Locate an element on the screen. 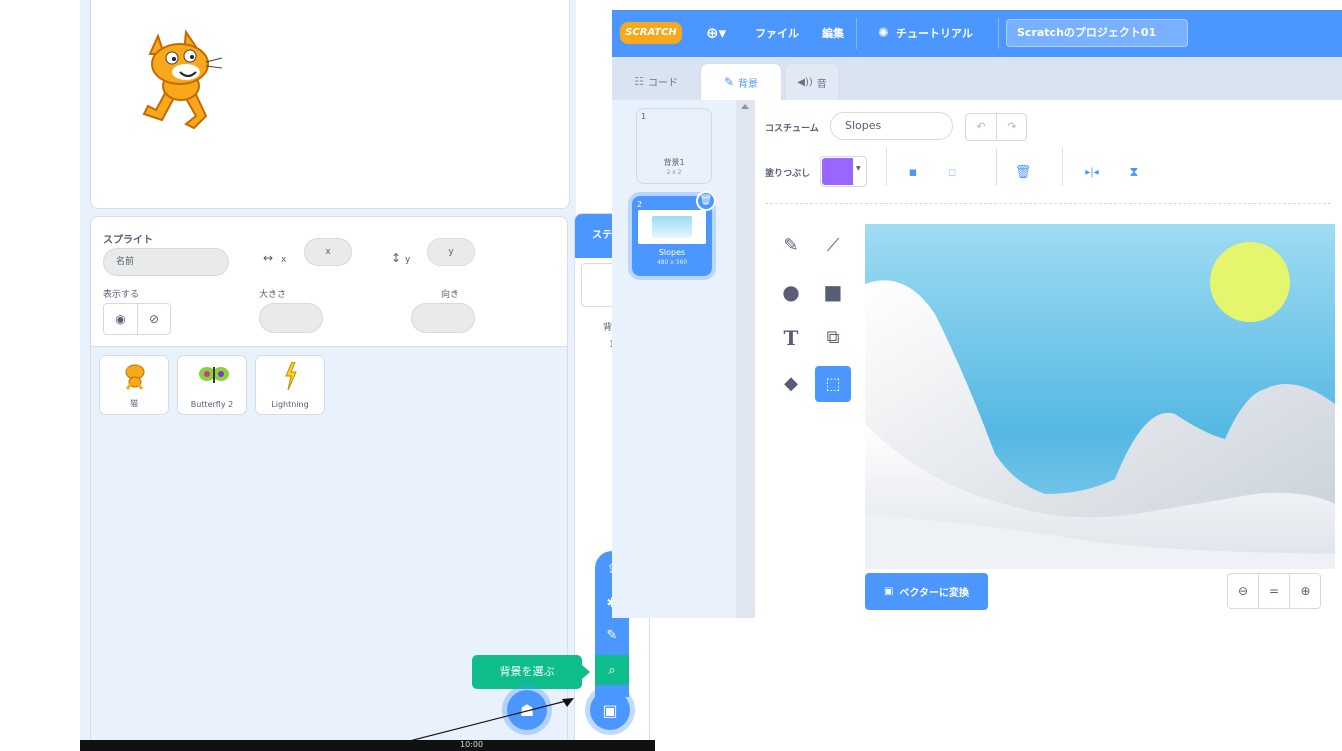 The image size is (1342, 751). direction-field is located at coordinates (443, 318).